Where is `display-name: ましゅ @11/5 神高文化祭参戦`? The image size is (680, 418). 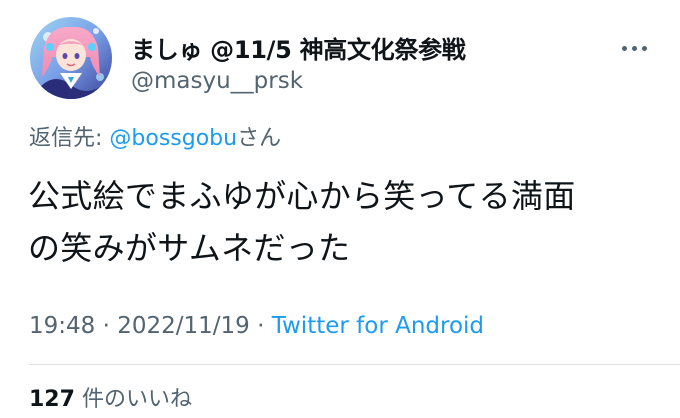
display-name: ましゅ @11/5 神高文化祭参戦 is located at coordinates (298, 47).